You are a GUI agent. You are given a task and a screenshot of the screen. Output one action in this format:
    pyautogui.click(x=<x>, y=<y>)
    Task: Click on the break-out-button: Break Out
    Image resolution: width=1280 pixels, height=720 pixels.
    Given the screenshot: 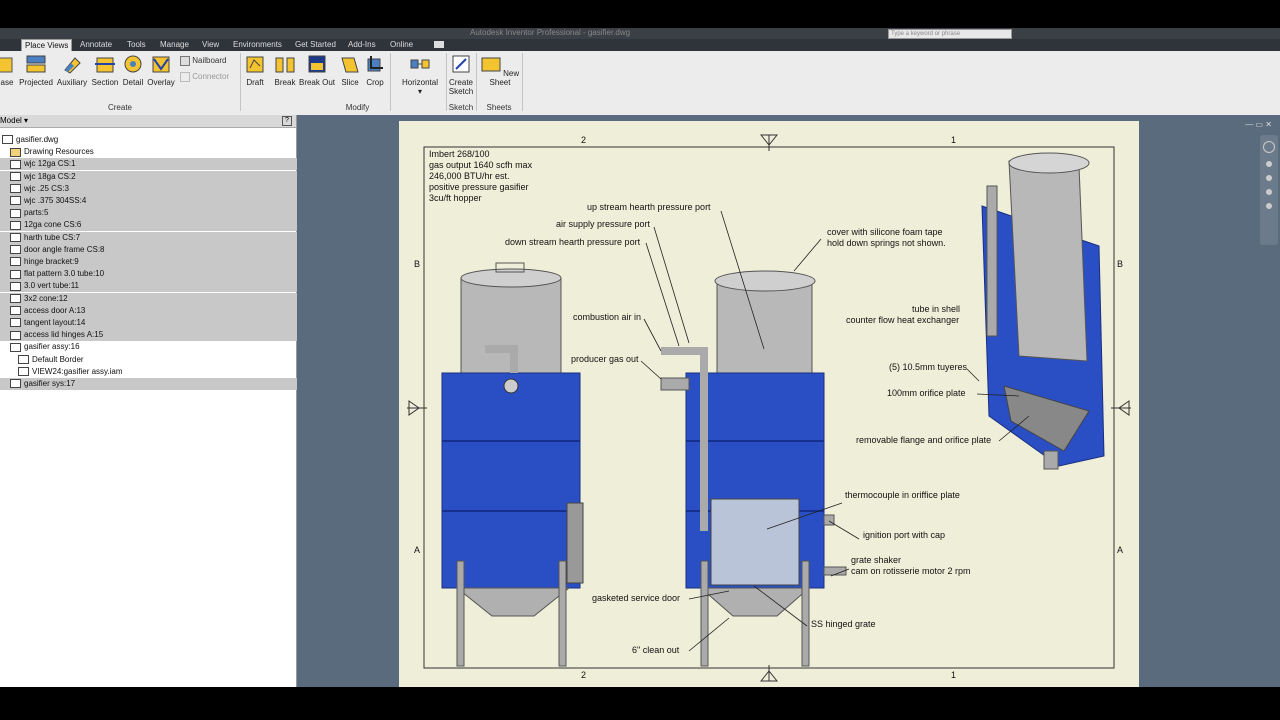 What is the action you would take?
    pyautogui.click(x=317, y=70)
    